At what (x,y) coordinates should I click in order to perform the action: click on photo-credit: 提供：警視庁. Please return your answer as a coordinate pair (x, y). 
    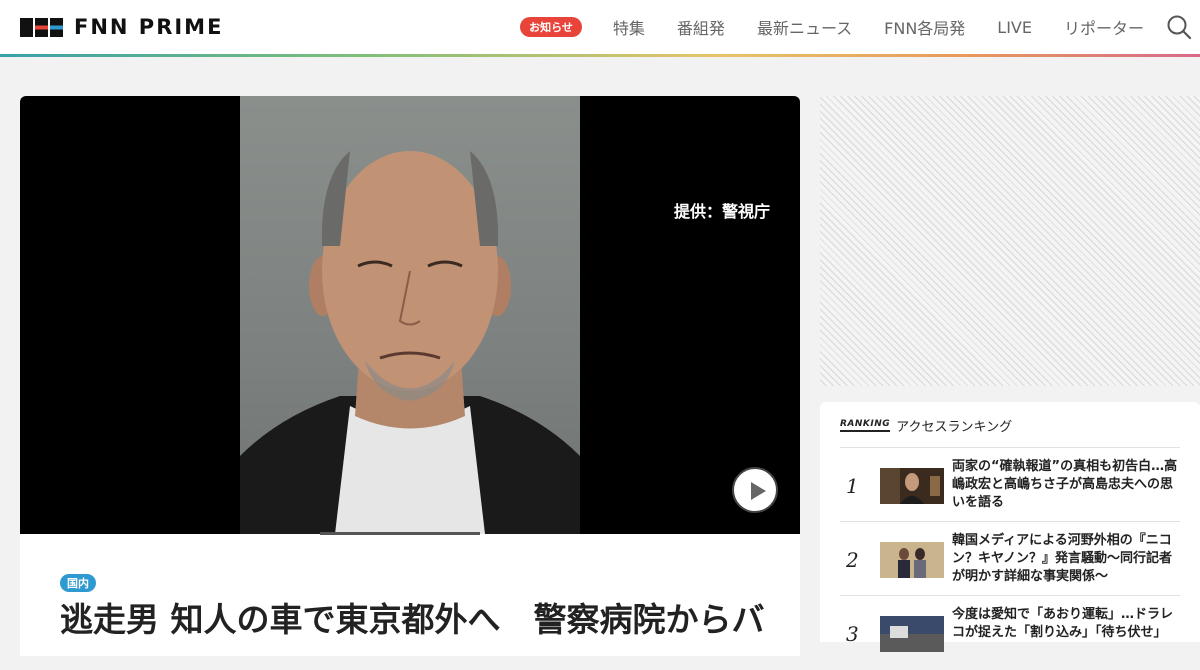
    Looking at the image, I should click on (721, 211).